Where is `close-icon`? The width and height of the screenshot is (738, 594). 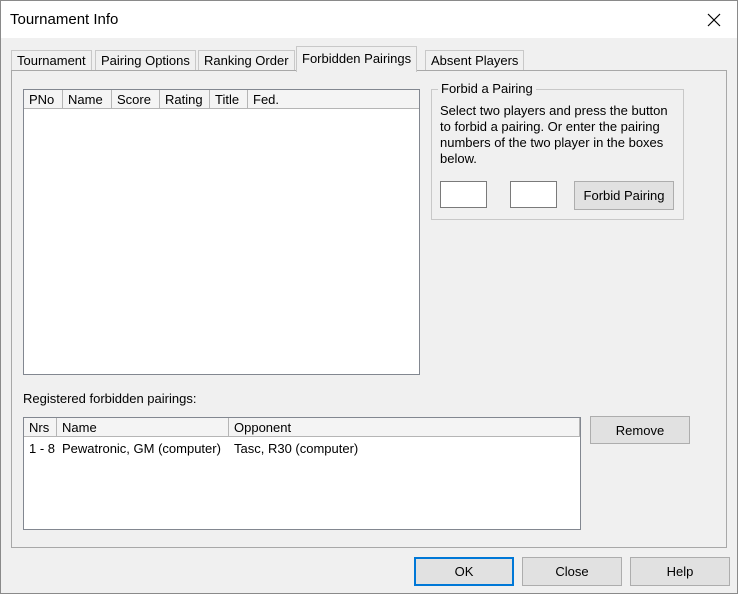
close-icon is located at coordinates (714, 19).